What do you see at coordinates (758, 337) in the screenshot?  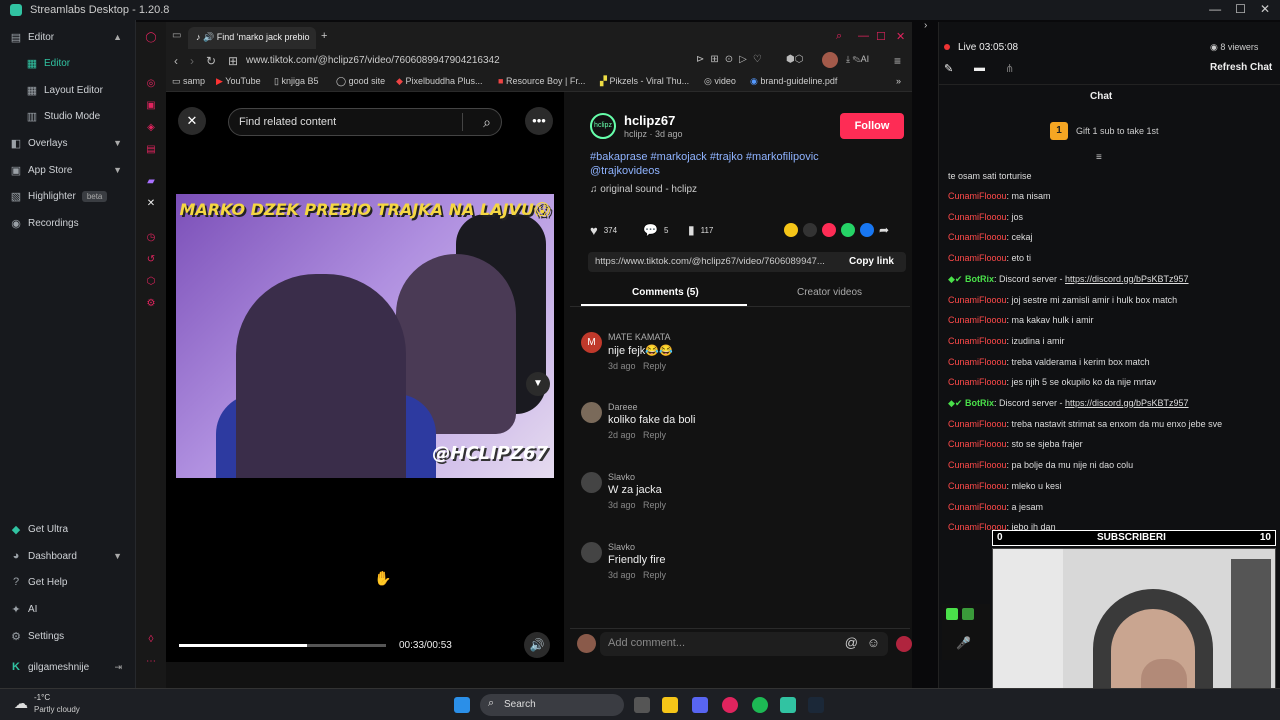 I see `comment-author: MATE KAMATA` at bounding box center [758, 337].